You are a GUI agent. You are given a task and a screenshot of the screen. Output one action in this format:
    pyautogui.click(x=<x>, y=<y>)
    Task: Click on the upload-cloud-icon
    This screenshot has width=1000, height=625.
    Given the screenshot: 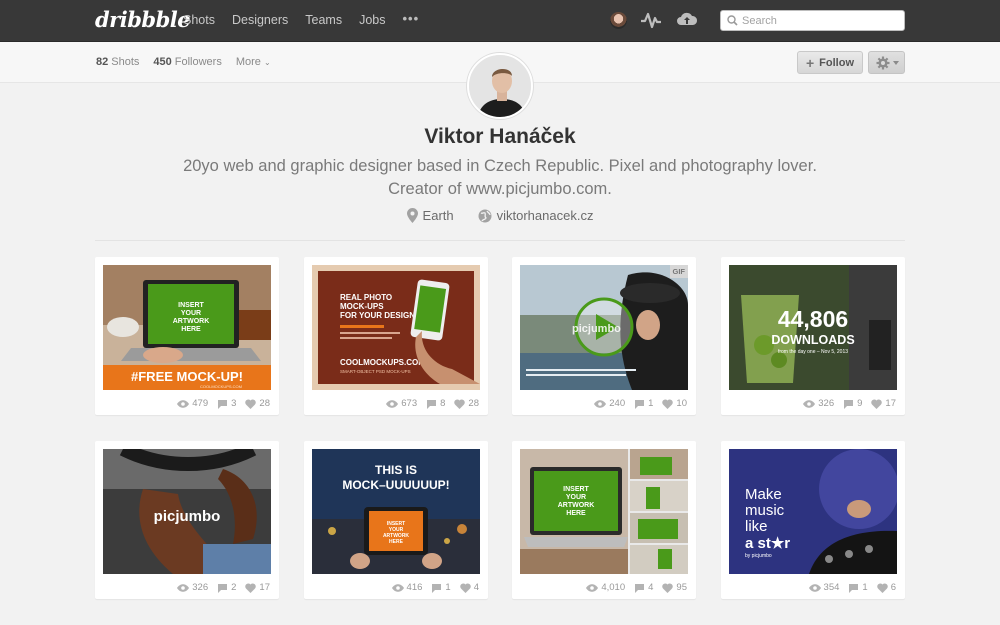 What is the action you would take?
    pyautogui.click(x=687, y=21)
    